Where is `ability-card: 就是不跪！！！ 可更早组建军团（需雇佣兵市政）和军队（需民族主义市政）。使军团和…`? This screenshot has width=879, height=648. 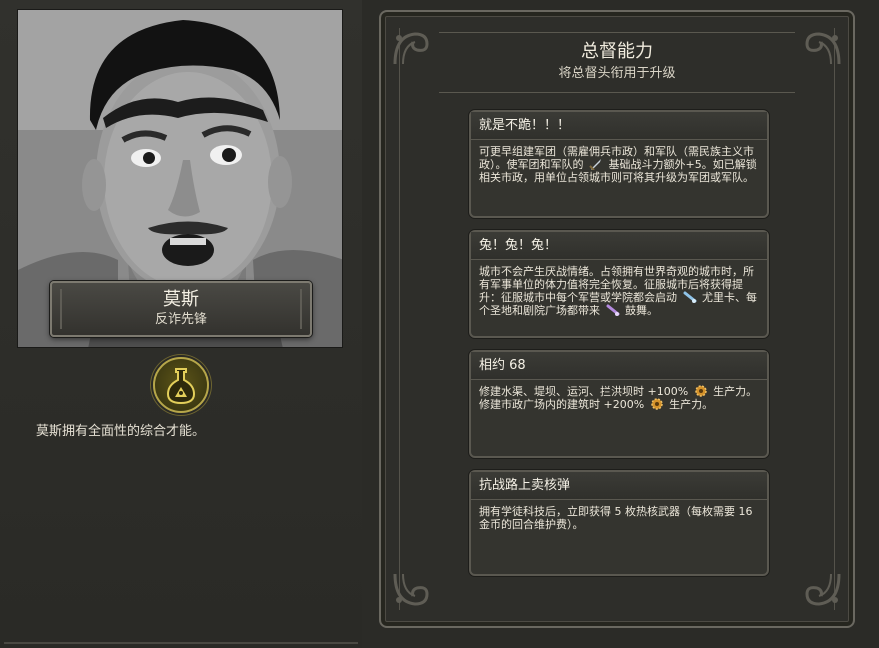 ability-card: 就是不跪！！！ 可更早组建军团（需雇佣兵市政）和军队（需民族主义市政）。使军团和… is located at coordinates (619, 164).